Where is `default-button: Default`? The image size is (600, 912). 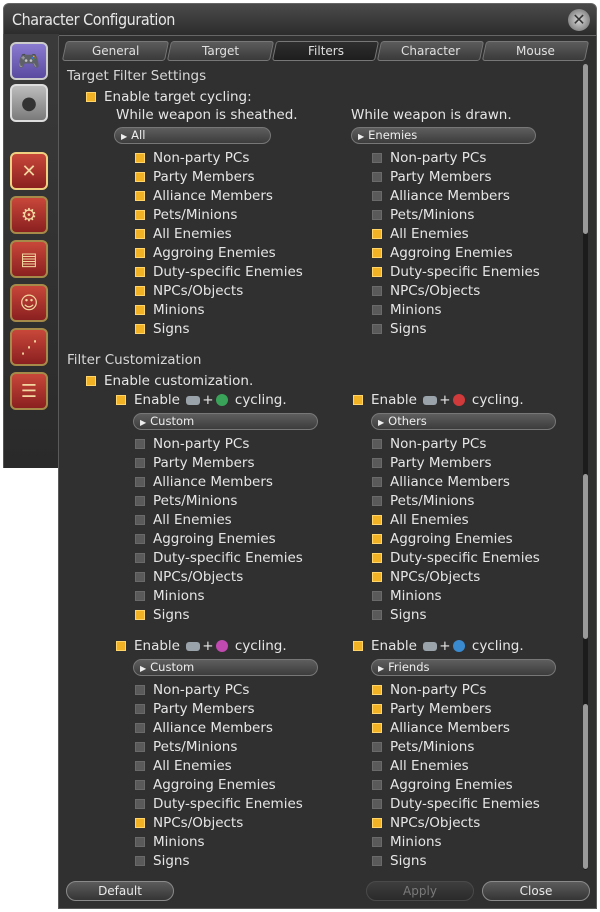 default-button: Default is located at coordinates (120, 891).